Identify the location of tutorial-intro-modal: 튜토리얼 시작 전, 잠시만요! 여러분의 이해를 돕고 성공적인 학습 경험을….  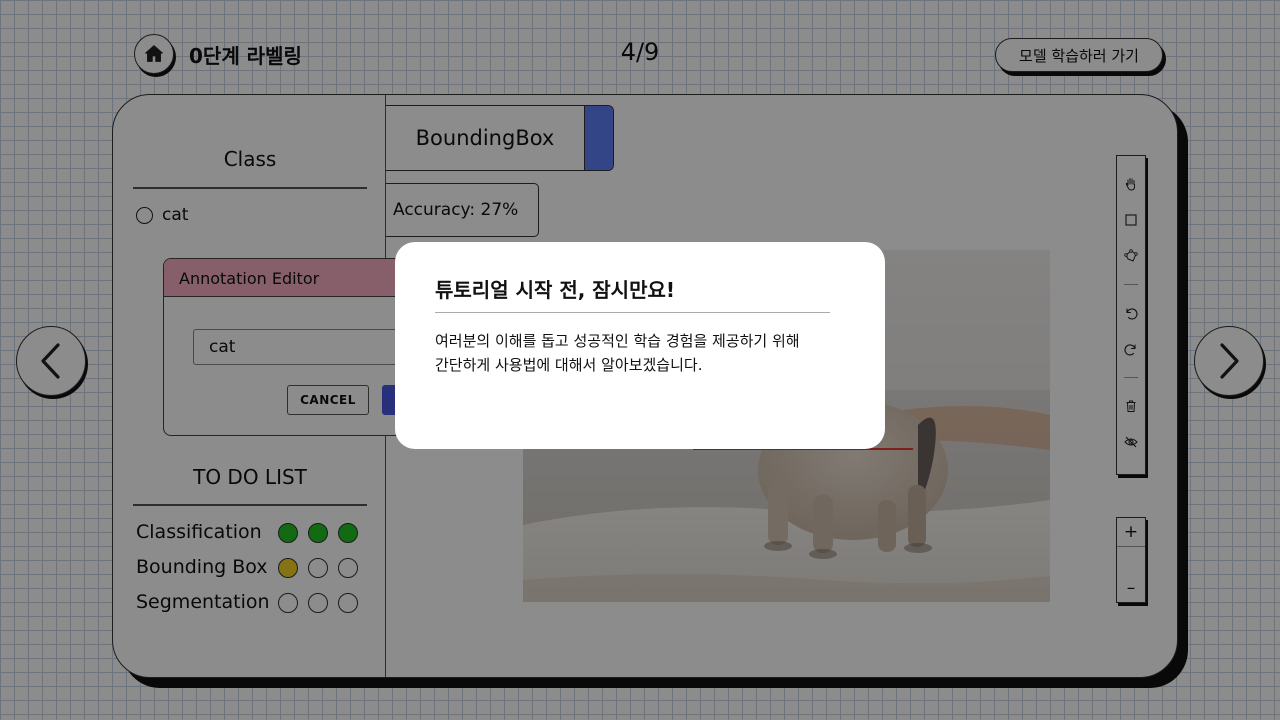
(640, 345).